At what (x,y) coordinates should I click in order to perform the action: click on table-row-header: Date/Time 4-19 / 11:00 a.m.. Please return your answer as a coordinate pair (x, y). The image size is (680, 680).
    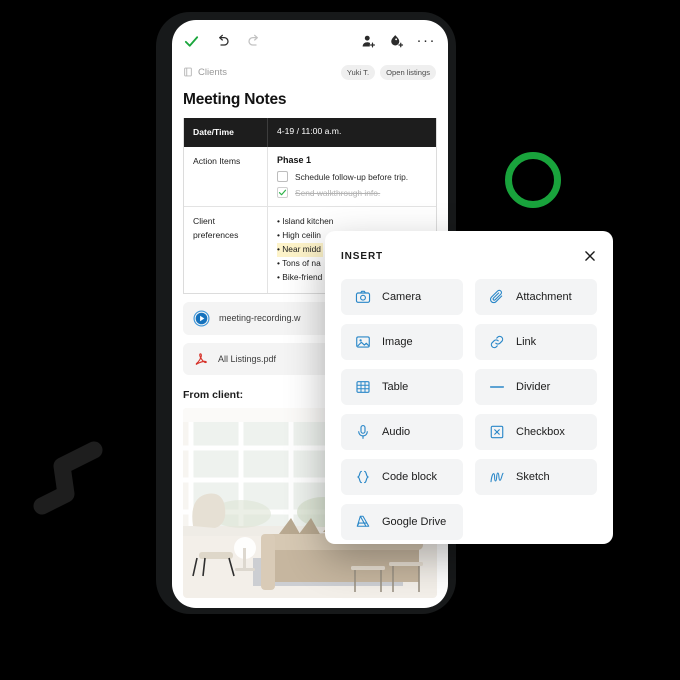
    Looking at the image, I should click on (310, 133).